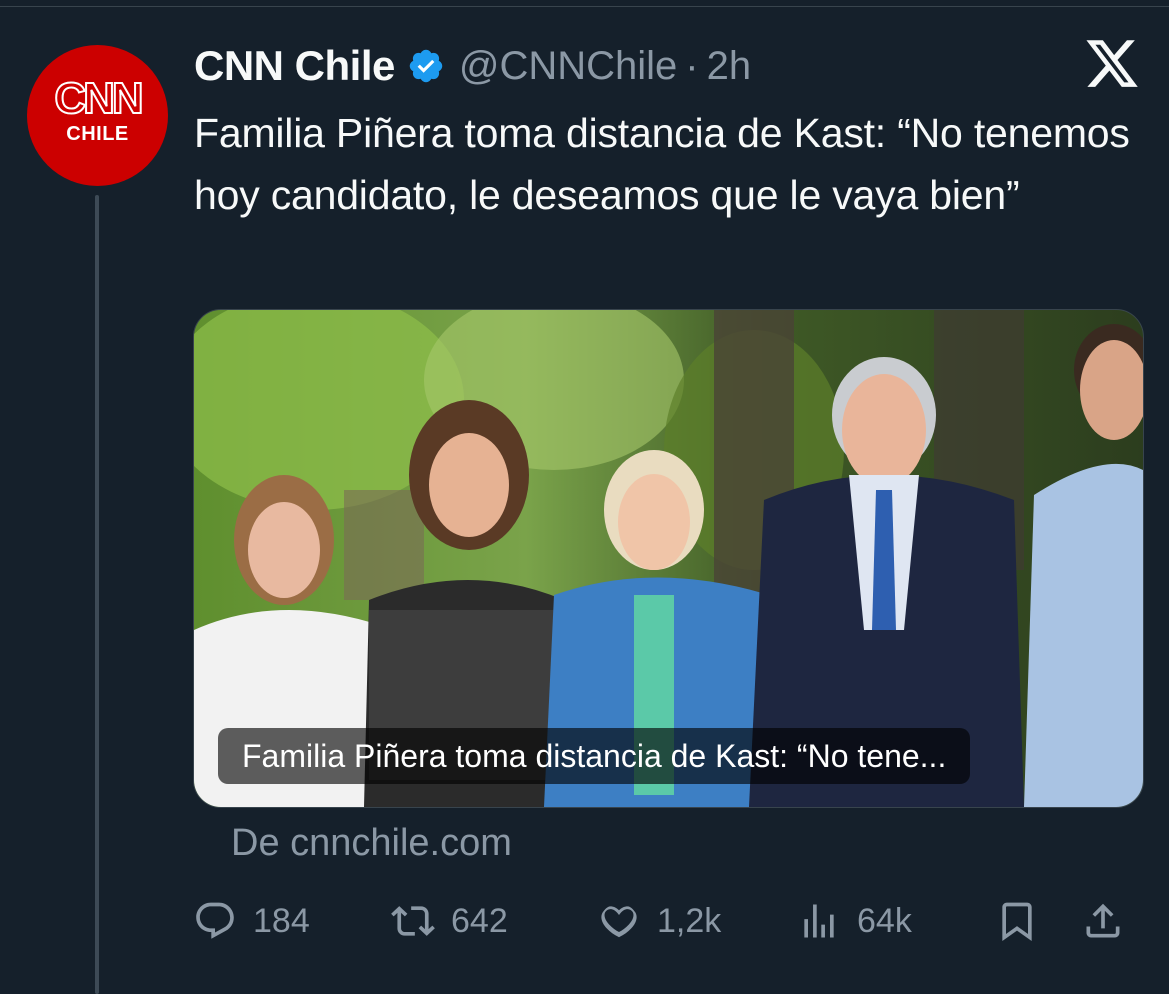  Describe the element at coordinates (294, 66) in the screenshot. I see `author-name: CNN Chile` at that location.